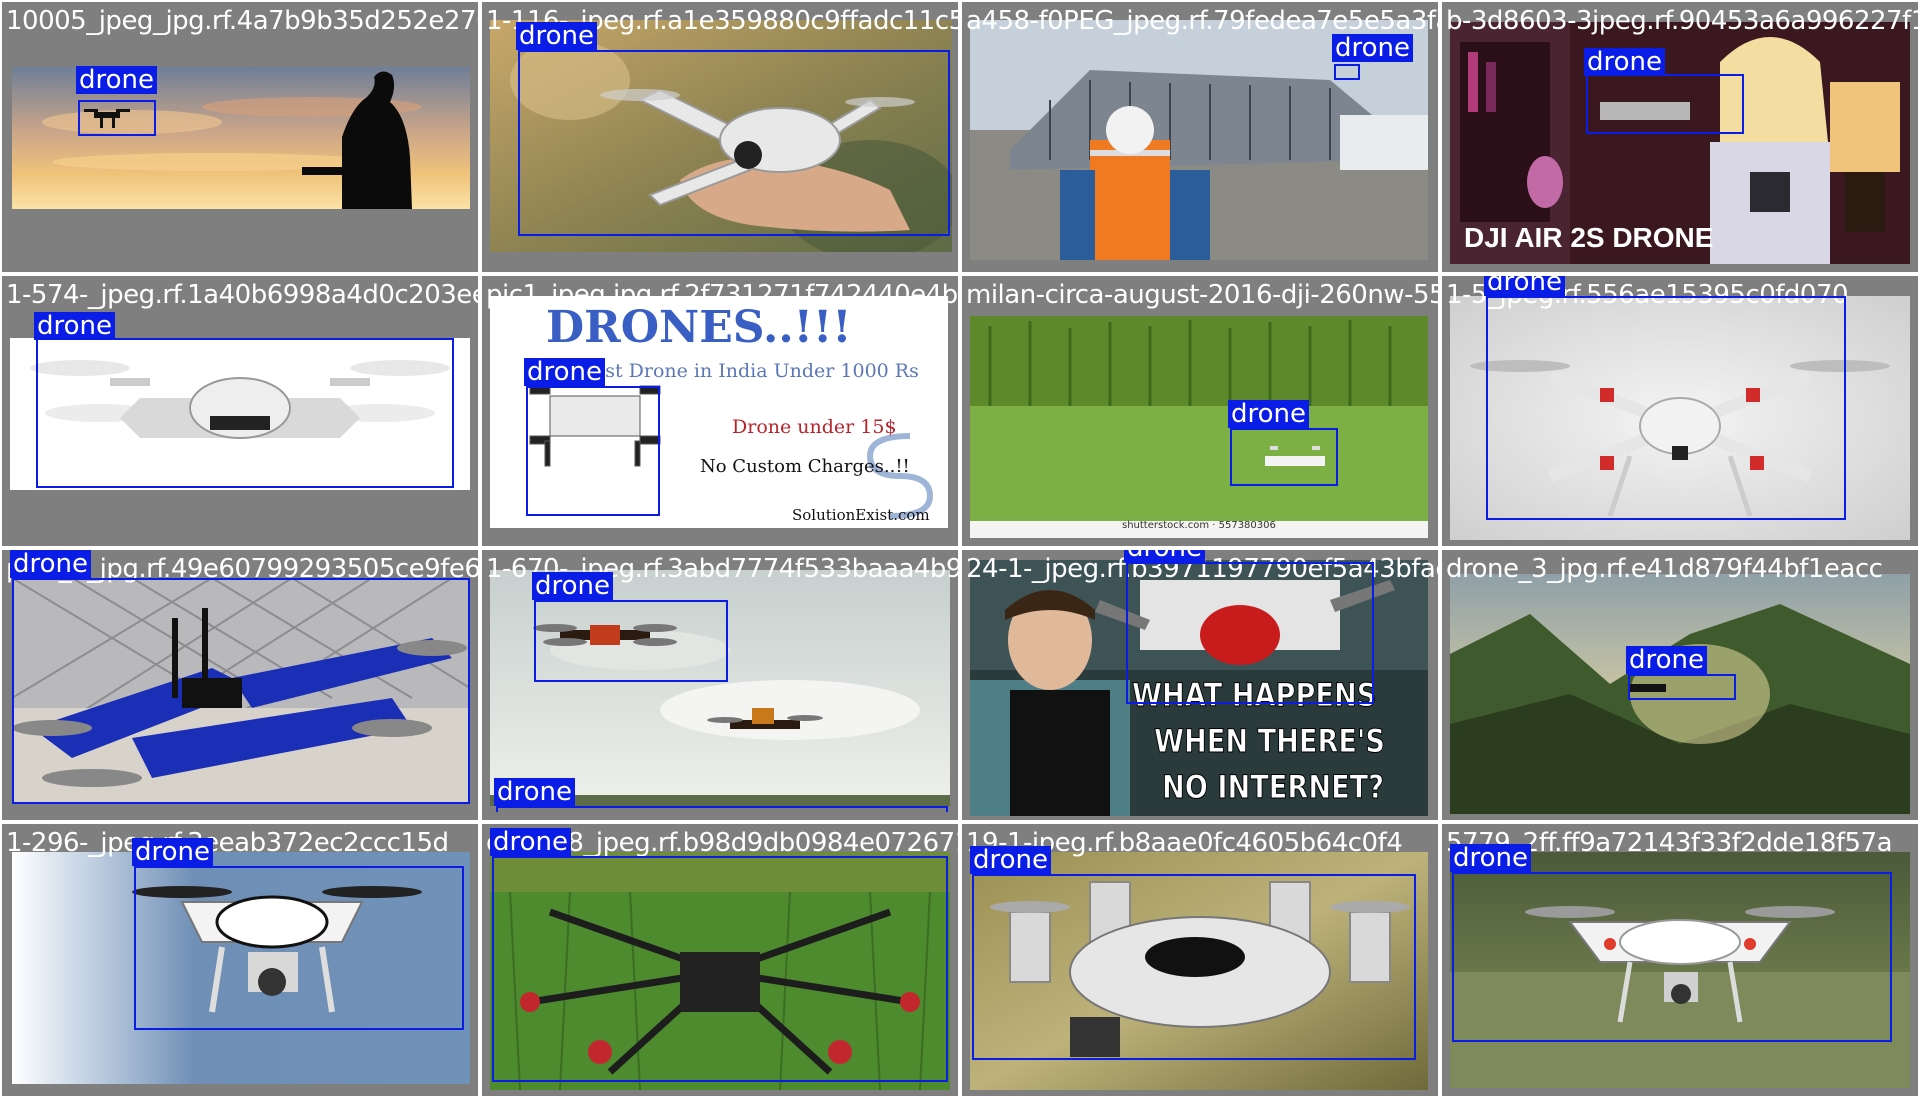  Describe the element at coordinates (749, 371) in the screenshot. I see `ad-subtitle: Best Drone in India Under 1000 Rs` at that location.